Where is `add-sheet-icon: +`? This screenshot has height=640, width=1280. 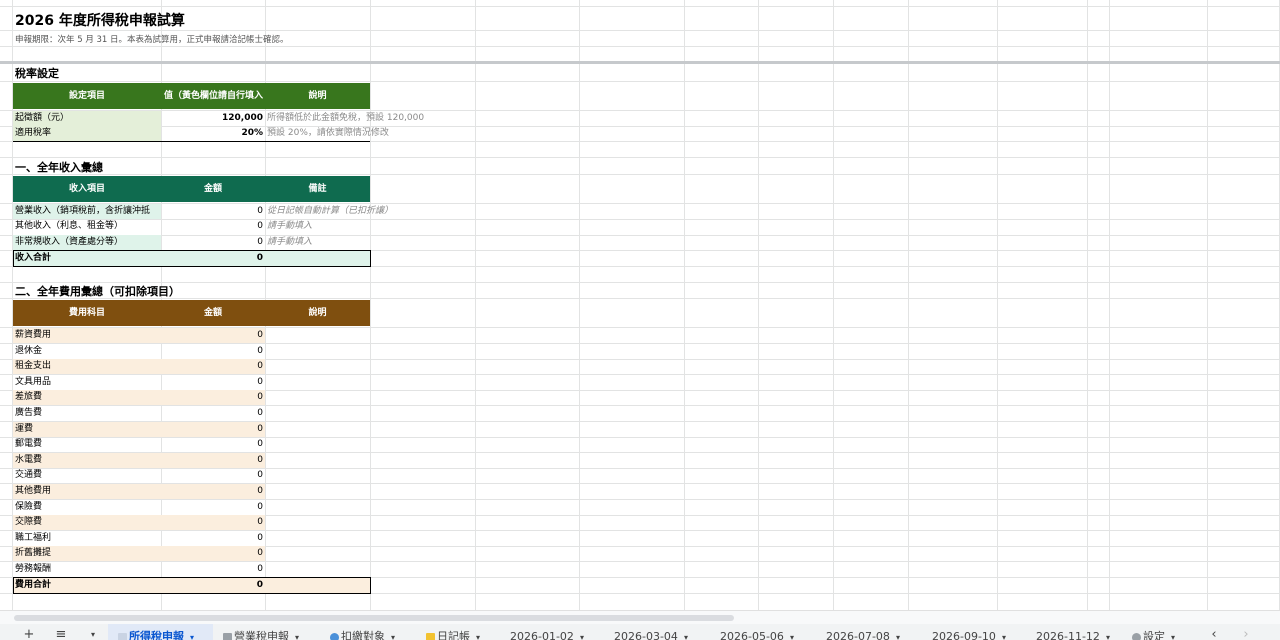 add-sheet-icon: + is located at coordinates (29, 632).